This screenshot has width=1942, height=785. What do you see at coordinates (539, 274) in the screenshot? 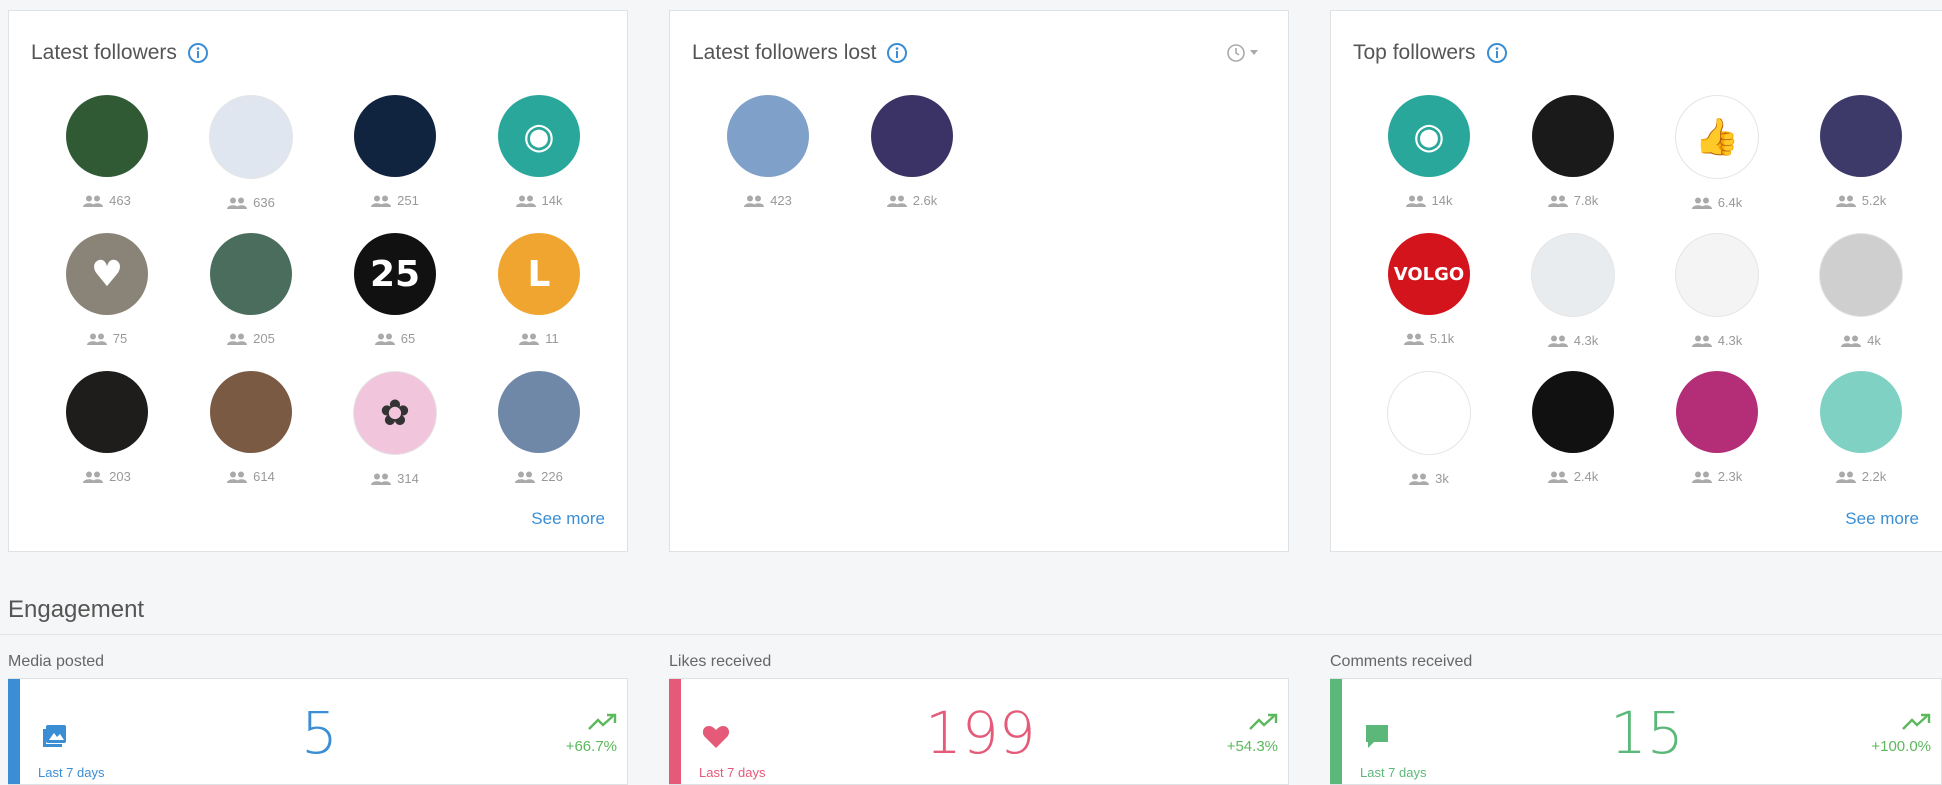
I see `avatar: L` at bounding box center [539, 274].